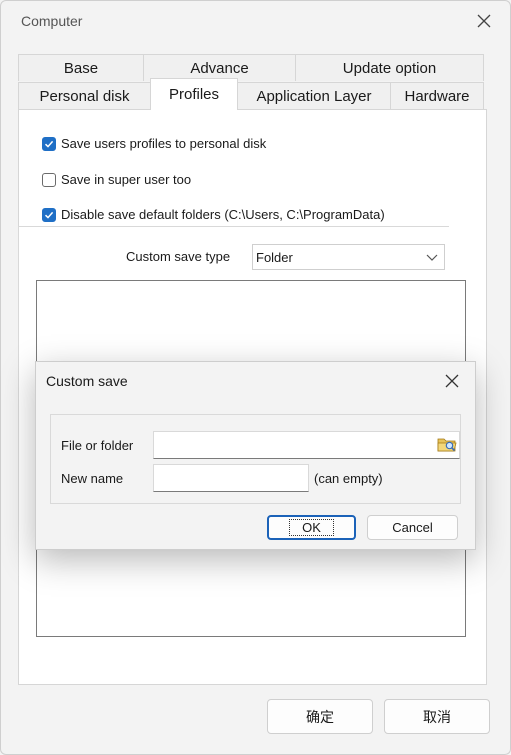 Image resolution: width=511 pixels, height=755 pixels. What do you see at coordinates (126, 179) in the screenshot?
I see `save-super-user-label: Save in super user too` at bounding box center [126, 179].